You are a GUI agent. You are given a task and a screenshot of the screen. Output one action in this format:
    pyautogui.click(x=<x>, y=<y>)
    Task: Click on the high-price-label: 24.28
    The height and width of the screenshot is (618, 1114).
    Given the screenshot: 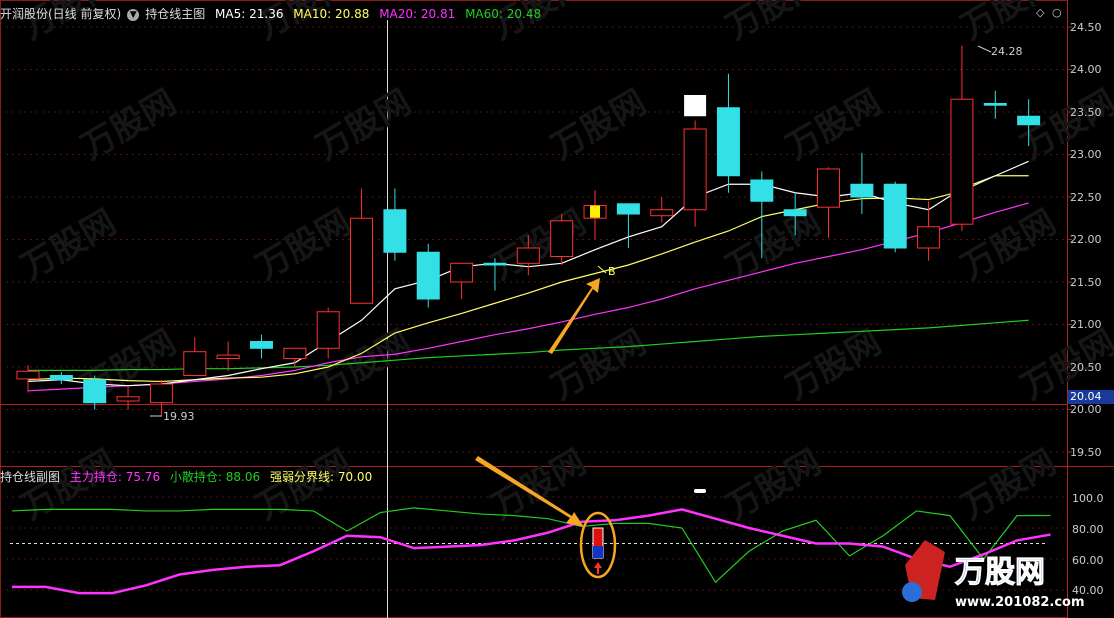 What is the action you would take?
    pyautogui.click(x=1007, y=51)
    